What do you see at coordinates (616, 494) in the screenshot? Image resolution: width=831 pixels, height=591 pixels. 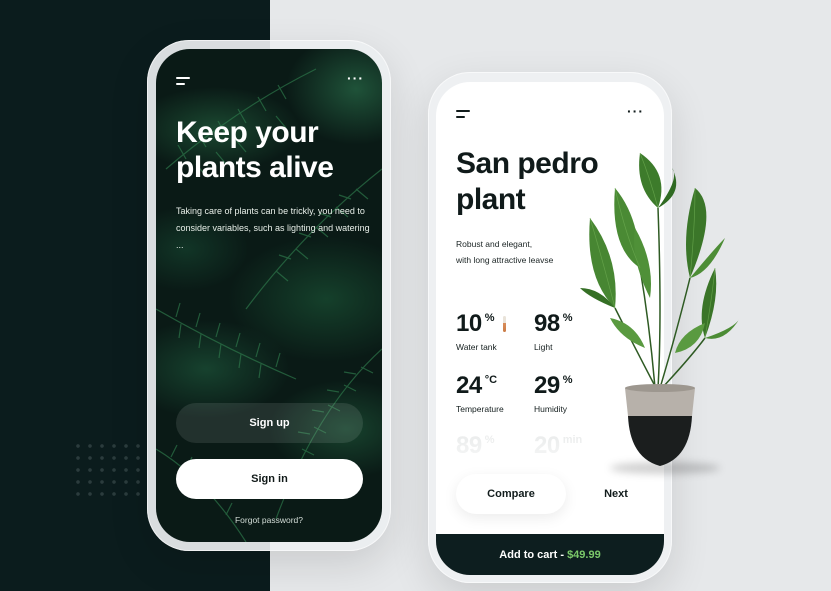 I see `next-button: Next` at bounding box center [616, 494].